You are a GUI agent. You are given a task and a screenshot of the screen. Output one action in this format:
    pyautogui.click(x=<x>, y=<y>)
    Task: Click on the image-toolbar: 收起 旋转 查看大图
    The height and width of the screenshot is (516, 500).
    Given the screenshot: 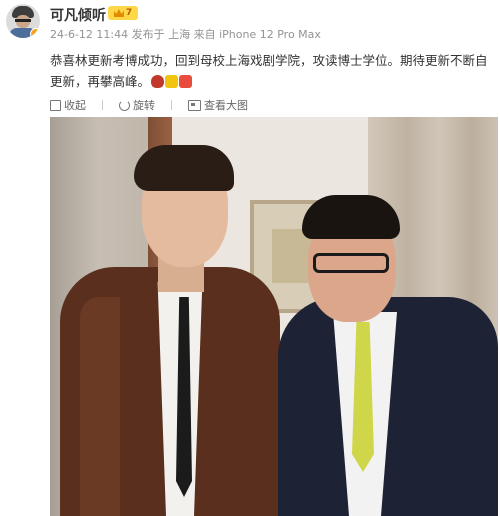 What is the action you would take?
    pyautogui.click(x=157, y=105)
    